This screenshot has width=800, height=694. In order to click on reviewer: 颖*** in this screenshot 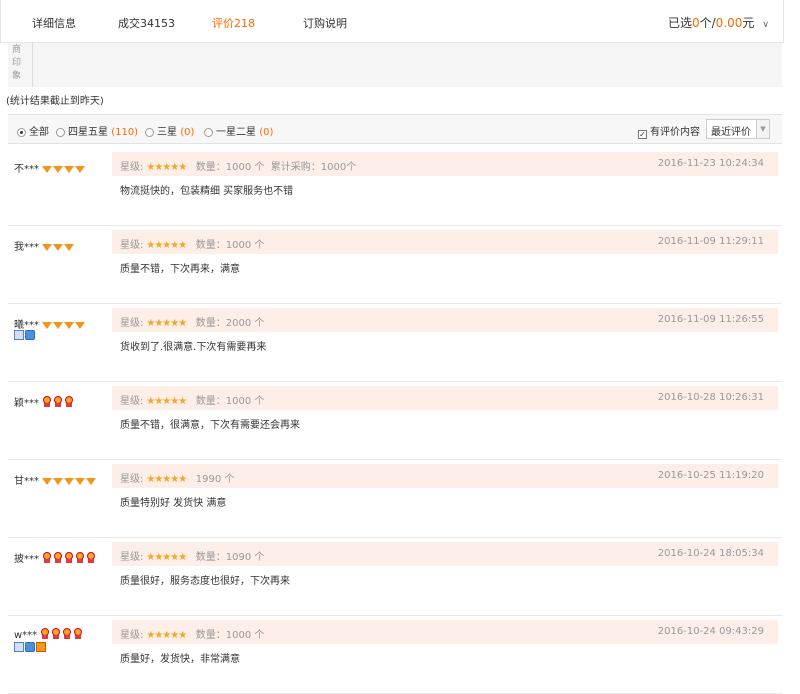, I will do `click(44, 402)`.